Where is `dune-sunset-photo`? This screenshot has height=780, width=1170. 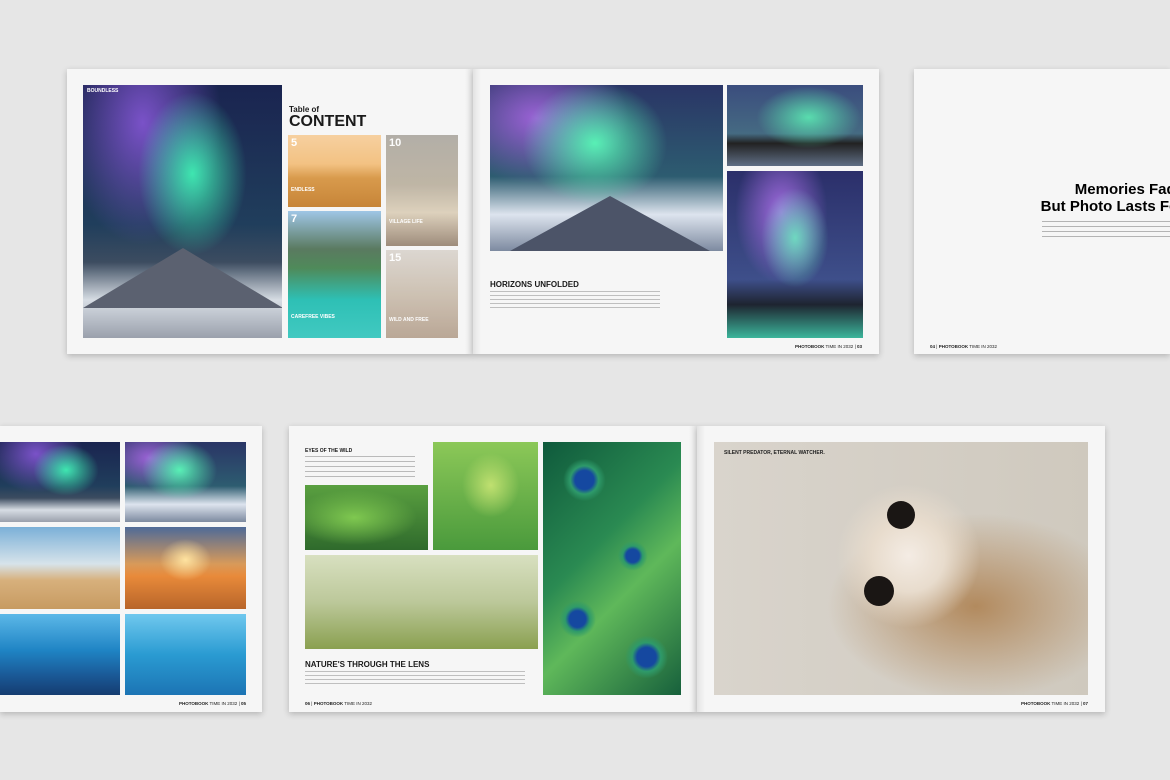 dune-sunset-photo is located at coordinates (185, 568).